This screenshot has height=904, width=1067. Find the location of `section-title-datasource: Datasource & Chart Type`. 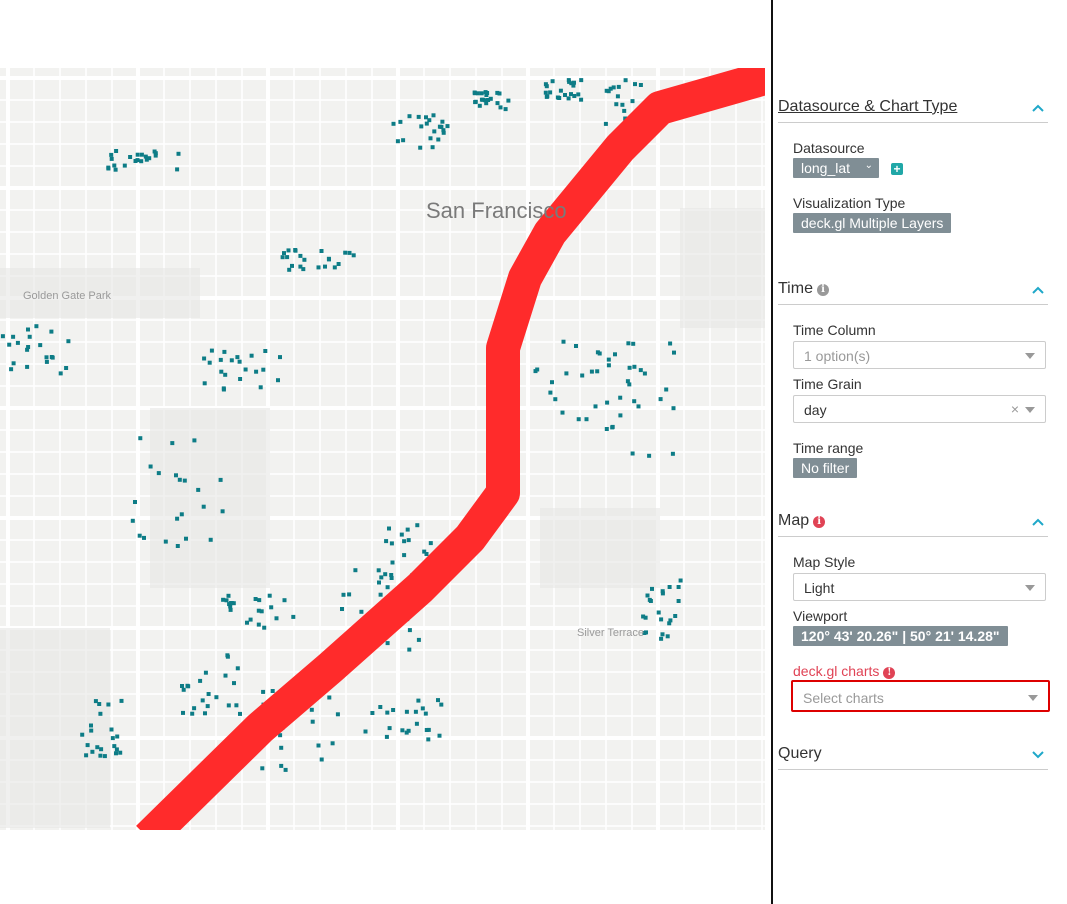

section-title-datasource: Datasource & Chart Type is located at coordinates (867, 107).